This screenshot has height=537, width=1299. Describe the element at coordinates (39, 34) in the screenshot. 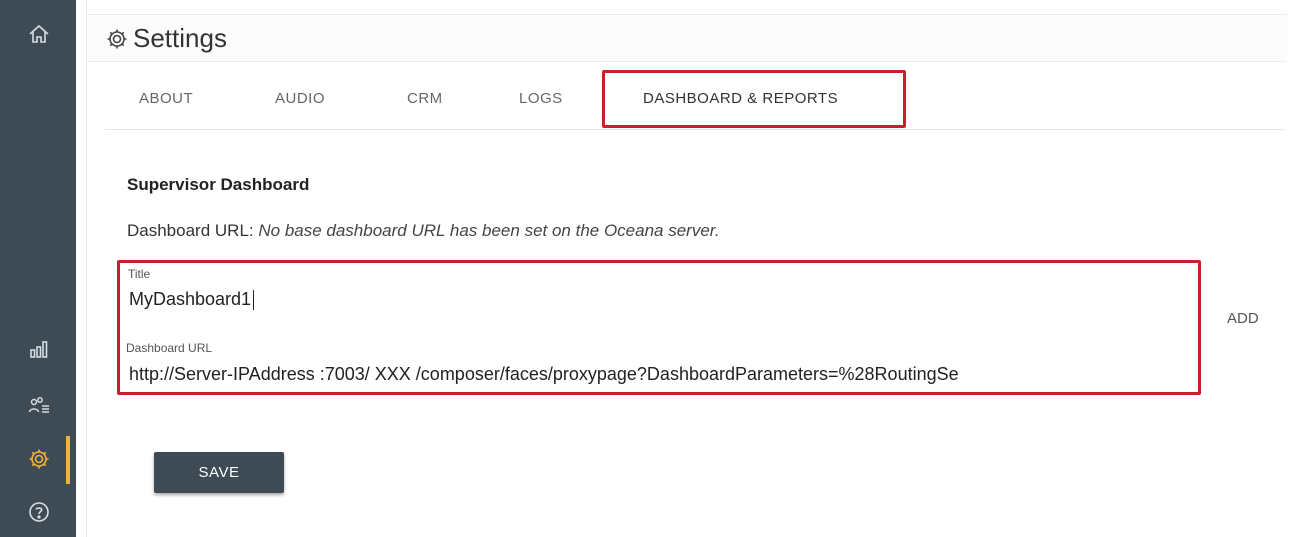

I see `home-icon` at that location.